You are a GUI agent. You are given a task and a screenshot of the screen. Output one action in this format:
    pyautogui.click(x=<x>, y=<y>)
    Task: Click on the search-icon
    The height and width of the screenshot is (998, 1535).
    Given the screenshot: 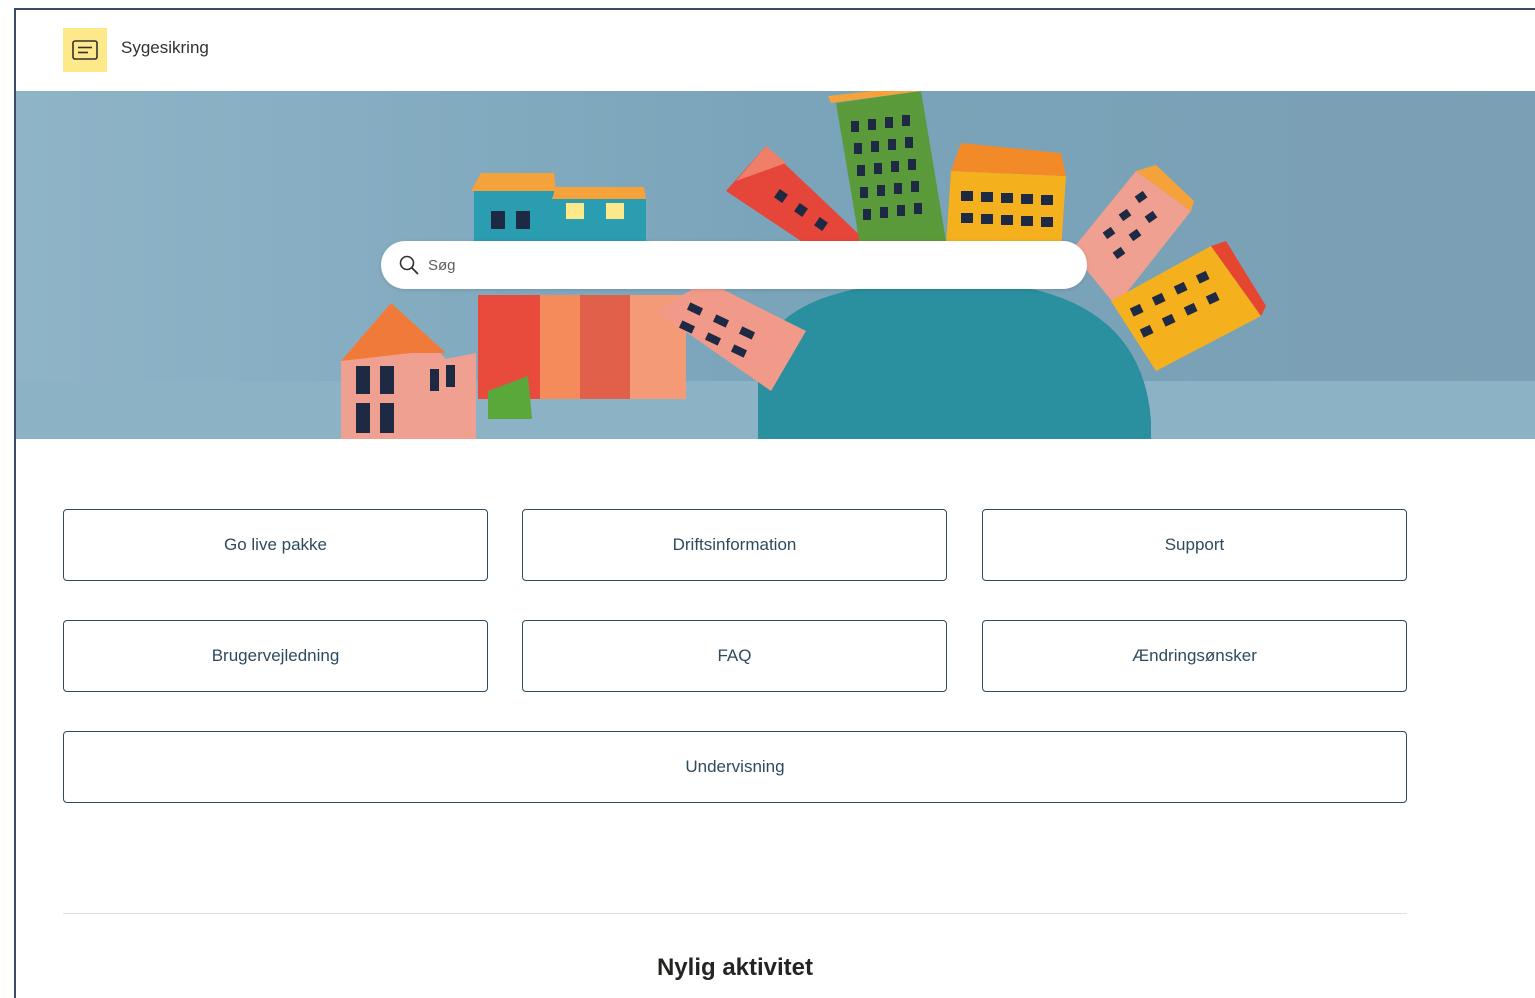 What is the action you would take?
    pyautogui.click(x=409, y=265)
    